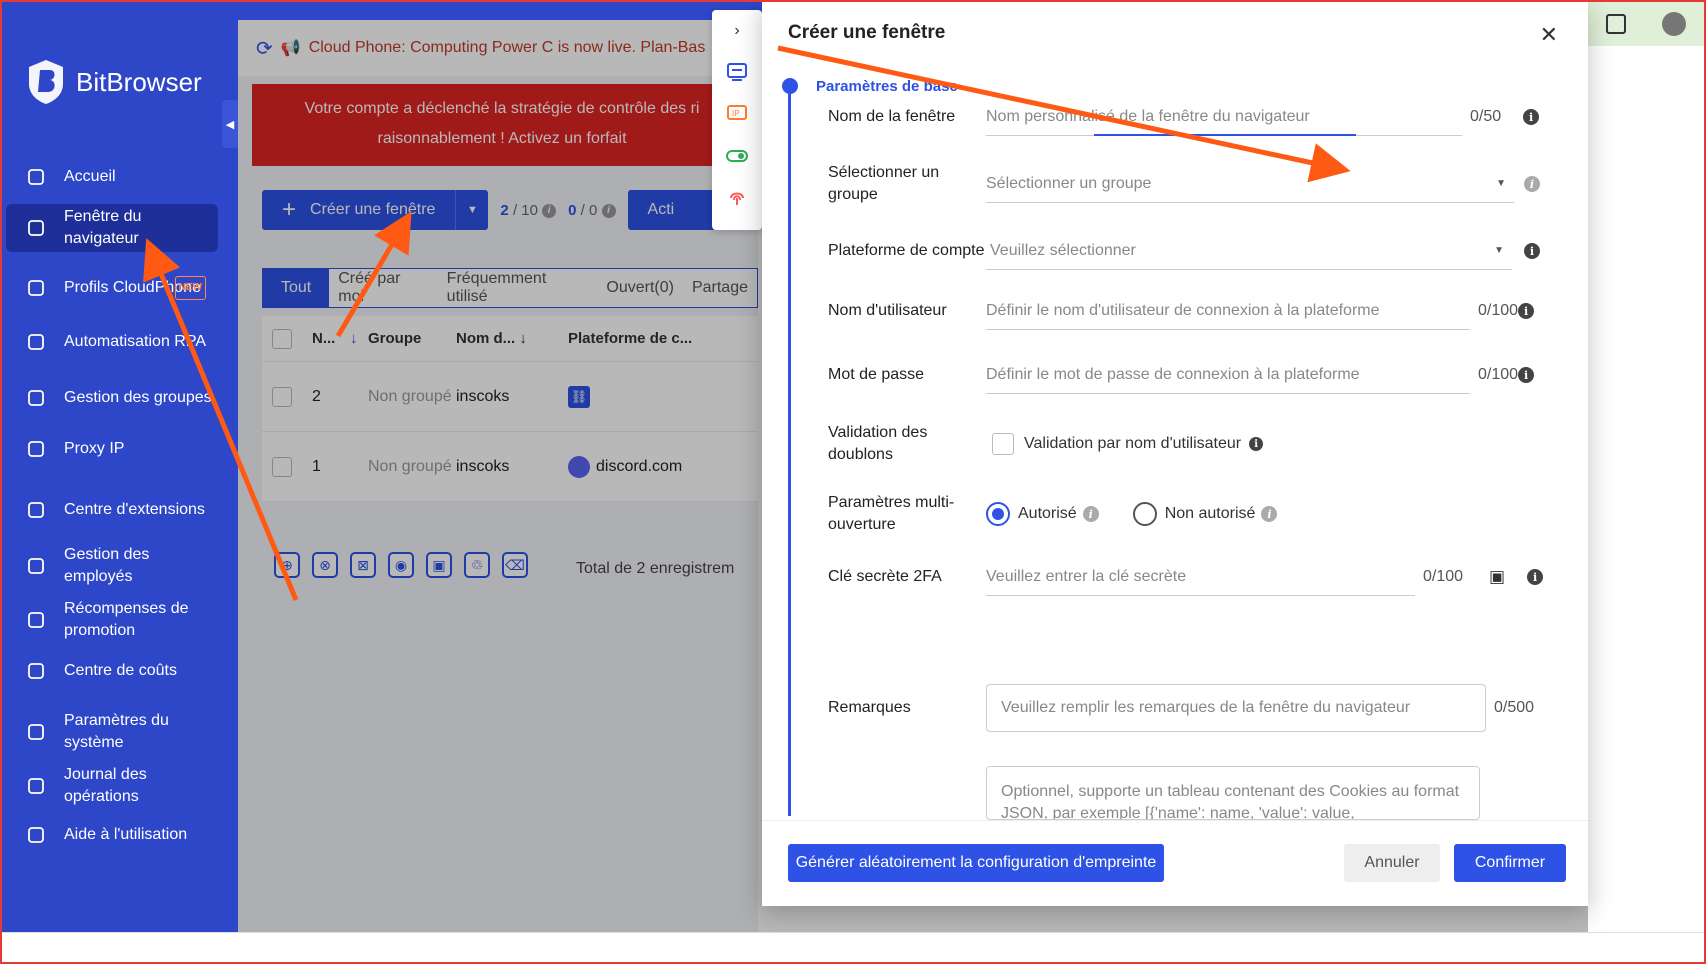 This screenshot has height=964, width=1706. Describe the element at coordinates (737, 114) in the screenshot. I see `ip-icon: IP` at that location.